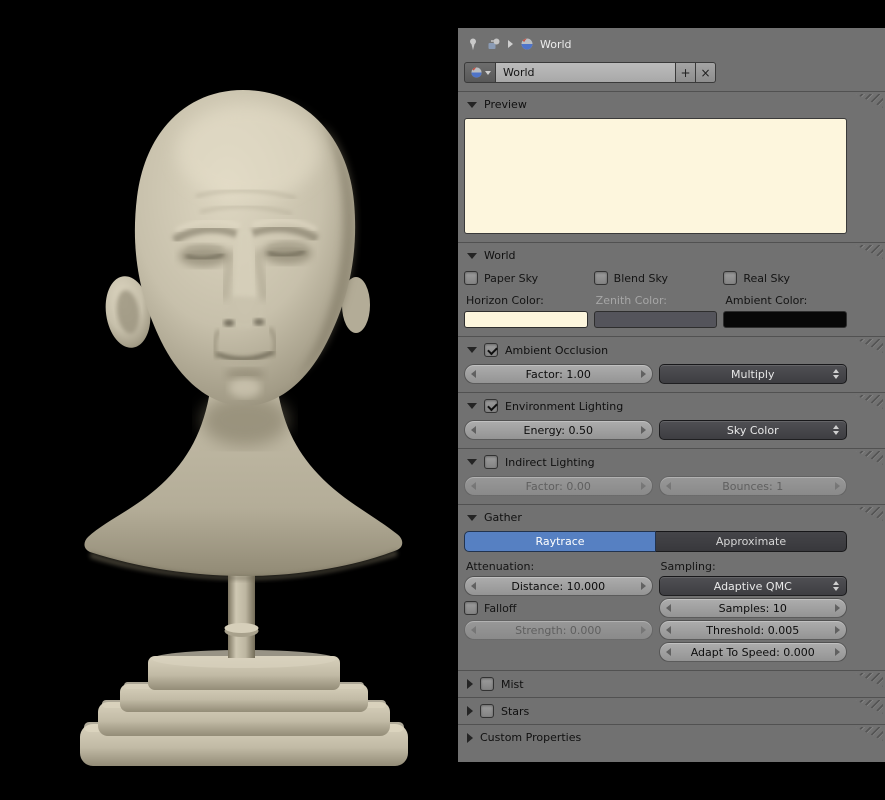 The height and width of the screenshot is (800, 885). I want to click on panel-custom-properties: Custom Properties, so click(671, 737).